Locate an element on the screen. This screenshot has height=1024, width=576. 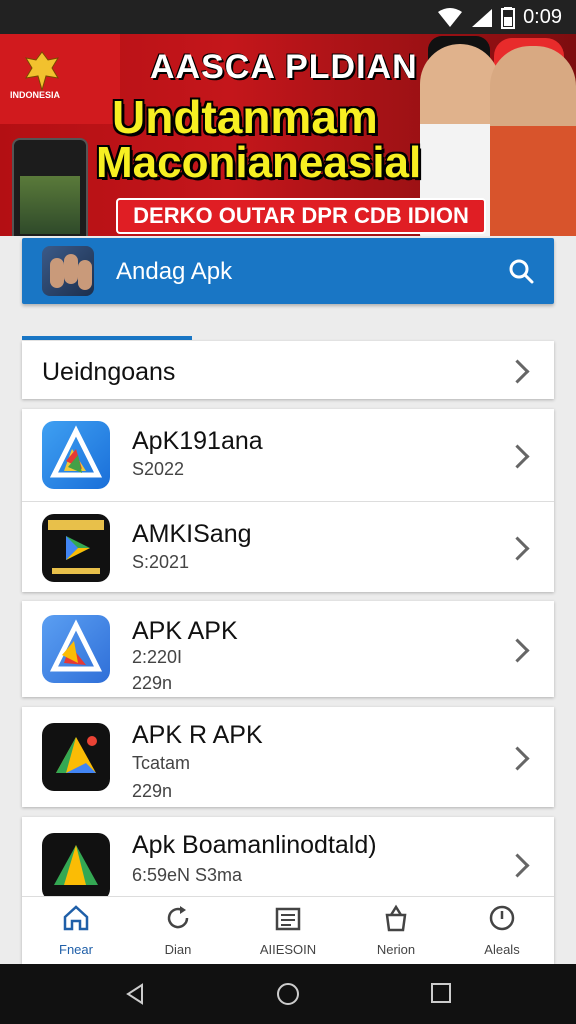
list-item: ApK191ana S2022 is located at coordinates (288, 455).